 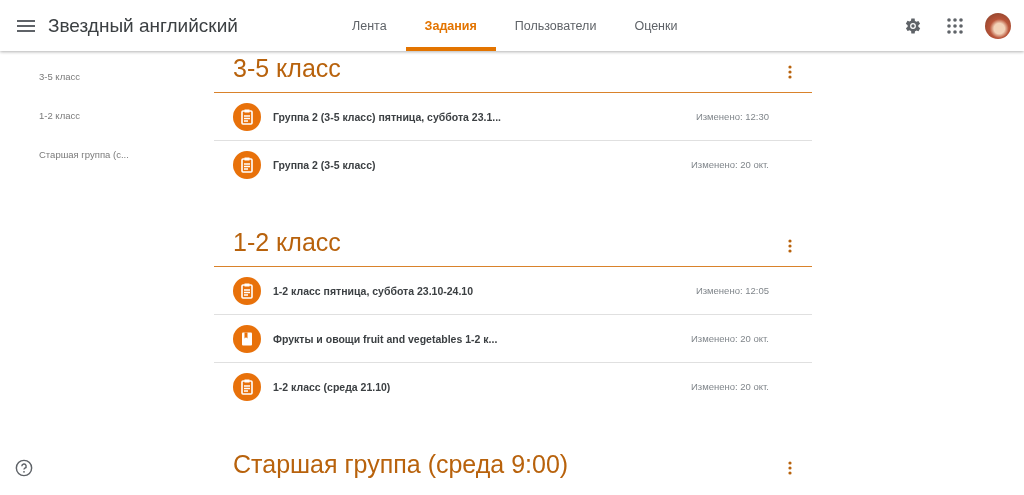 I want to click on menu-icon, so click(x=26, y=25).